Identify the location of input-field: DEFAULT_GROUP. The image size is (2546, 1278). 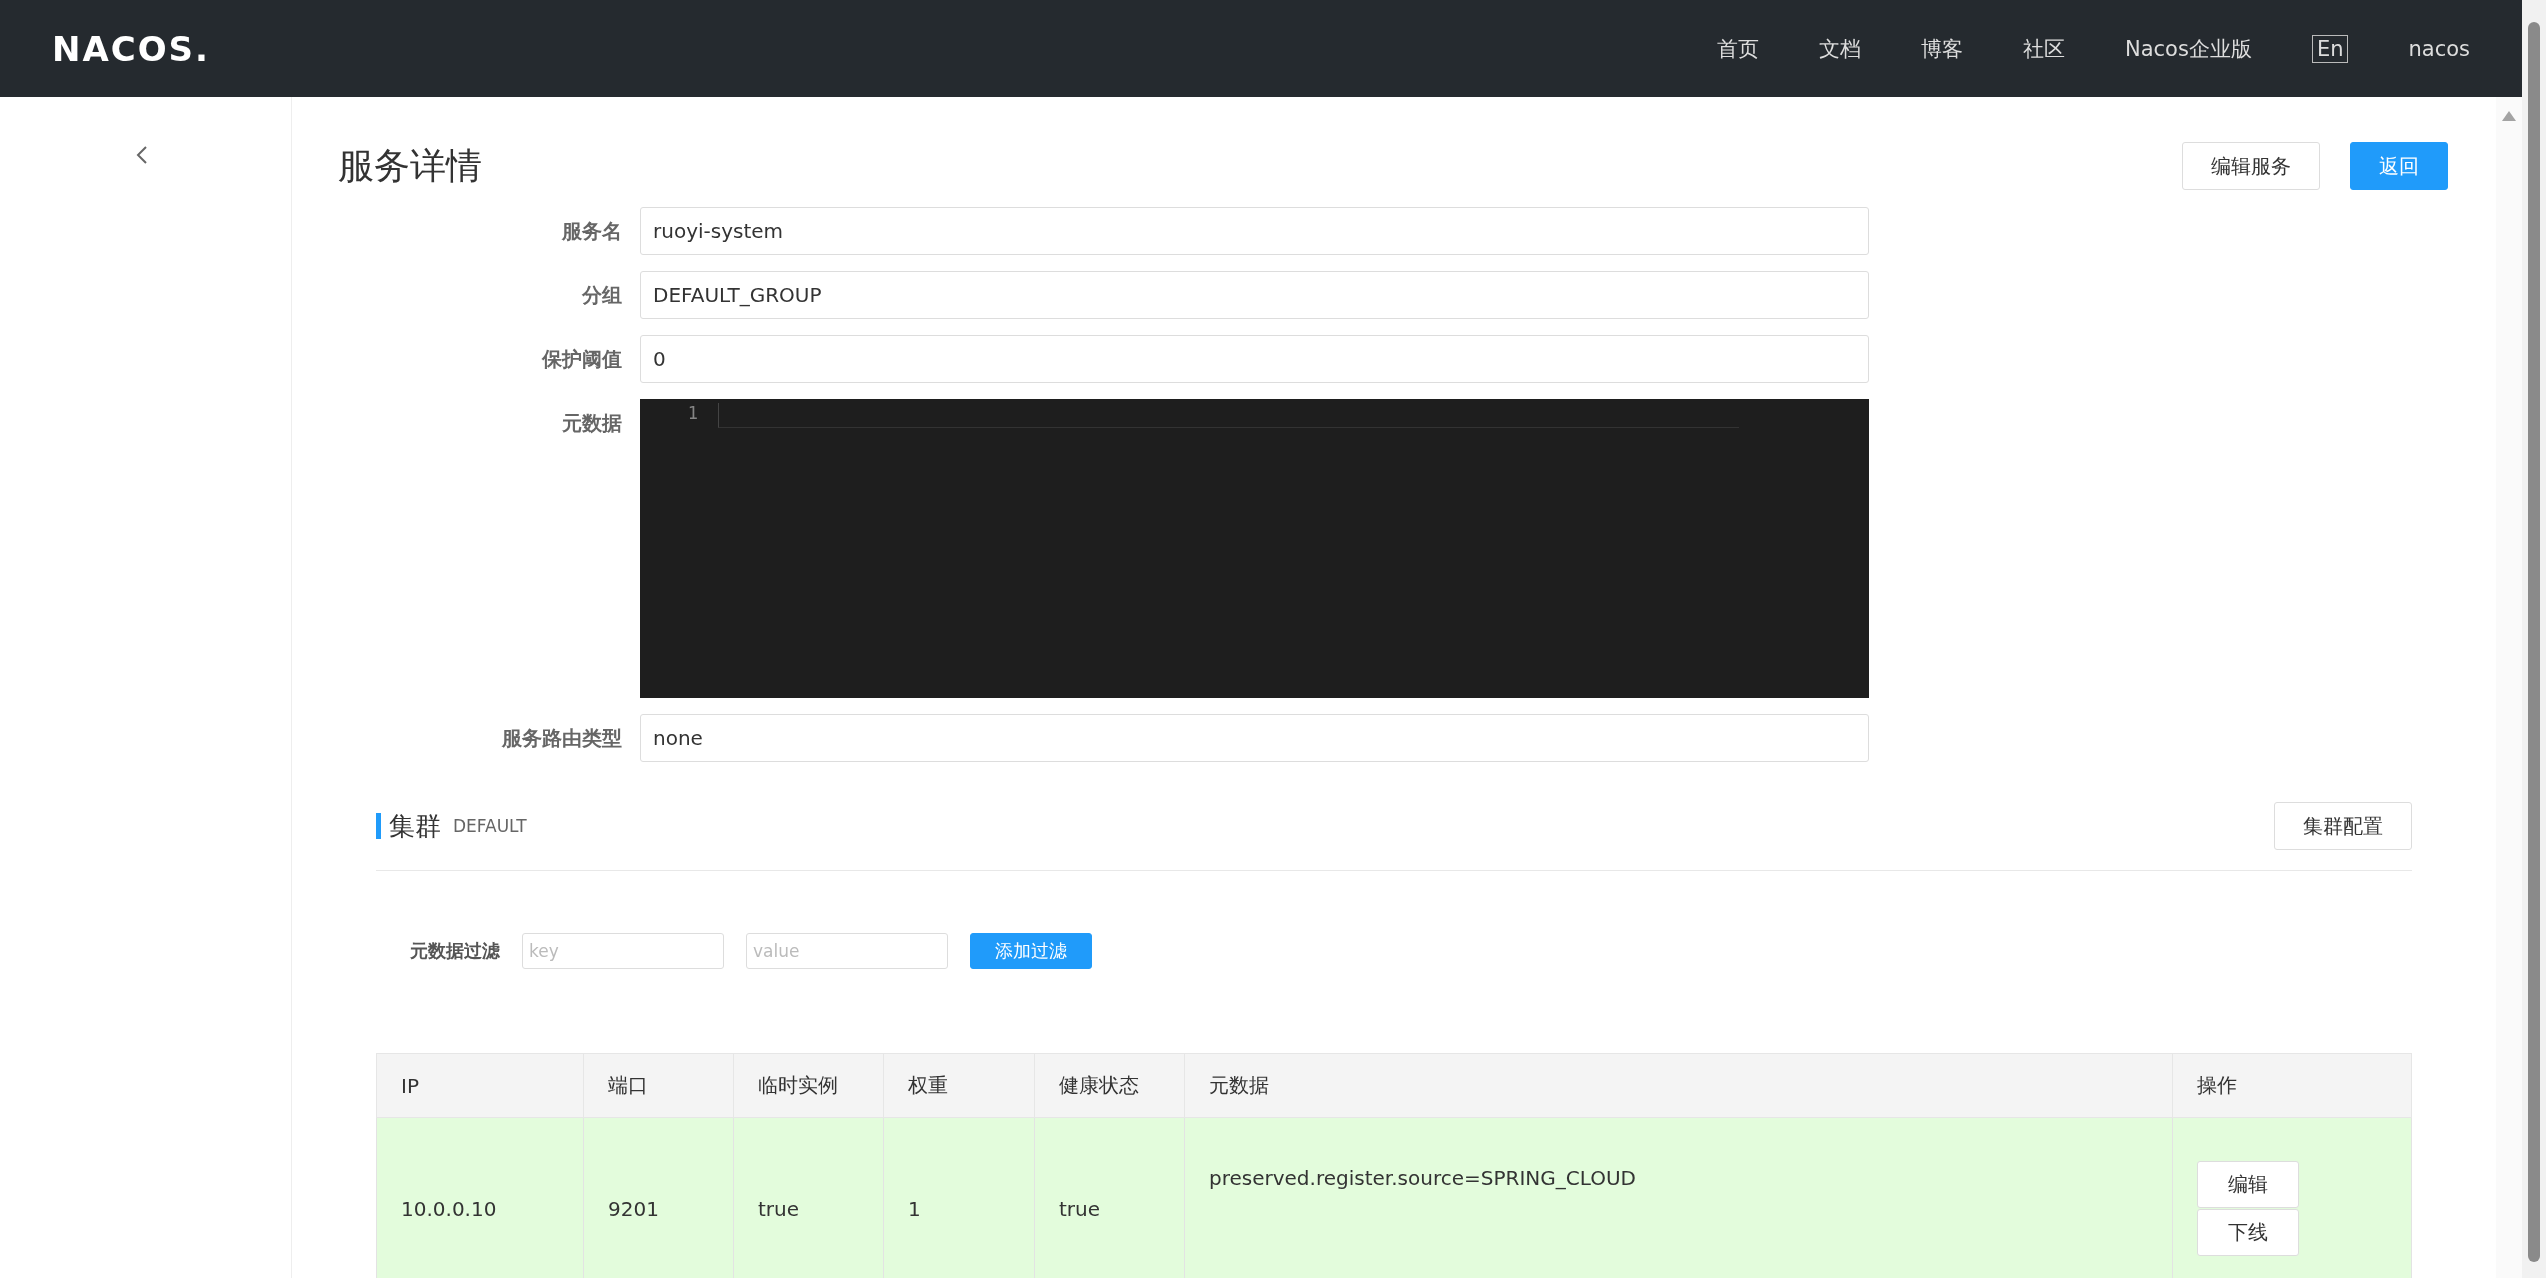
(1254, 295).